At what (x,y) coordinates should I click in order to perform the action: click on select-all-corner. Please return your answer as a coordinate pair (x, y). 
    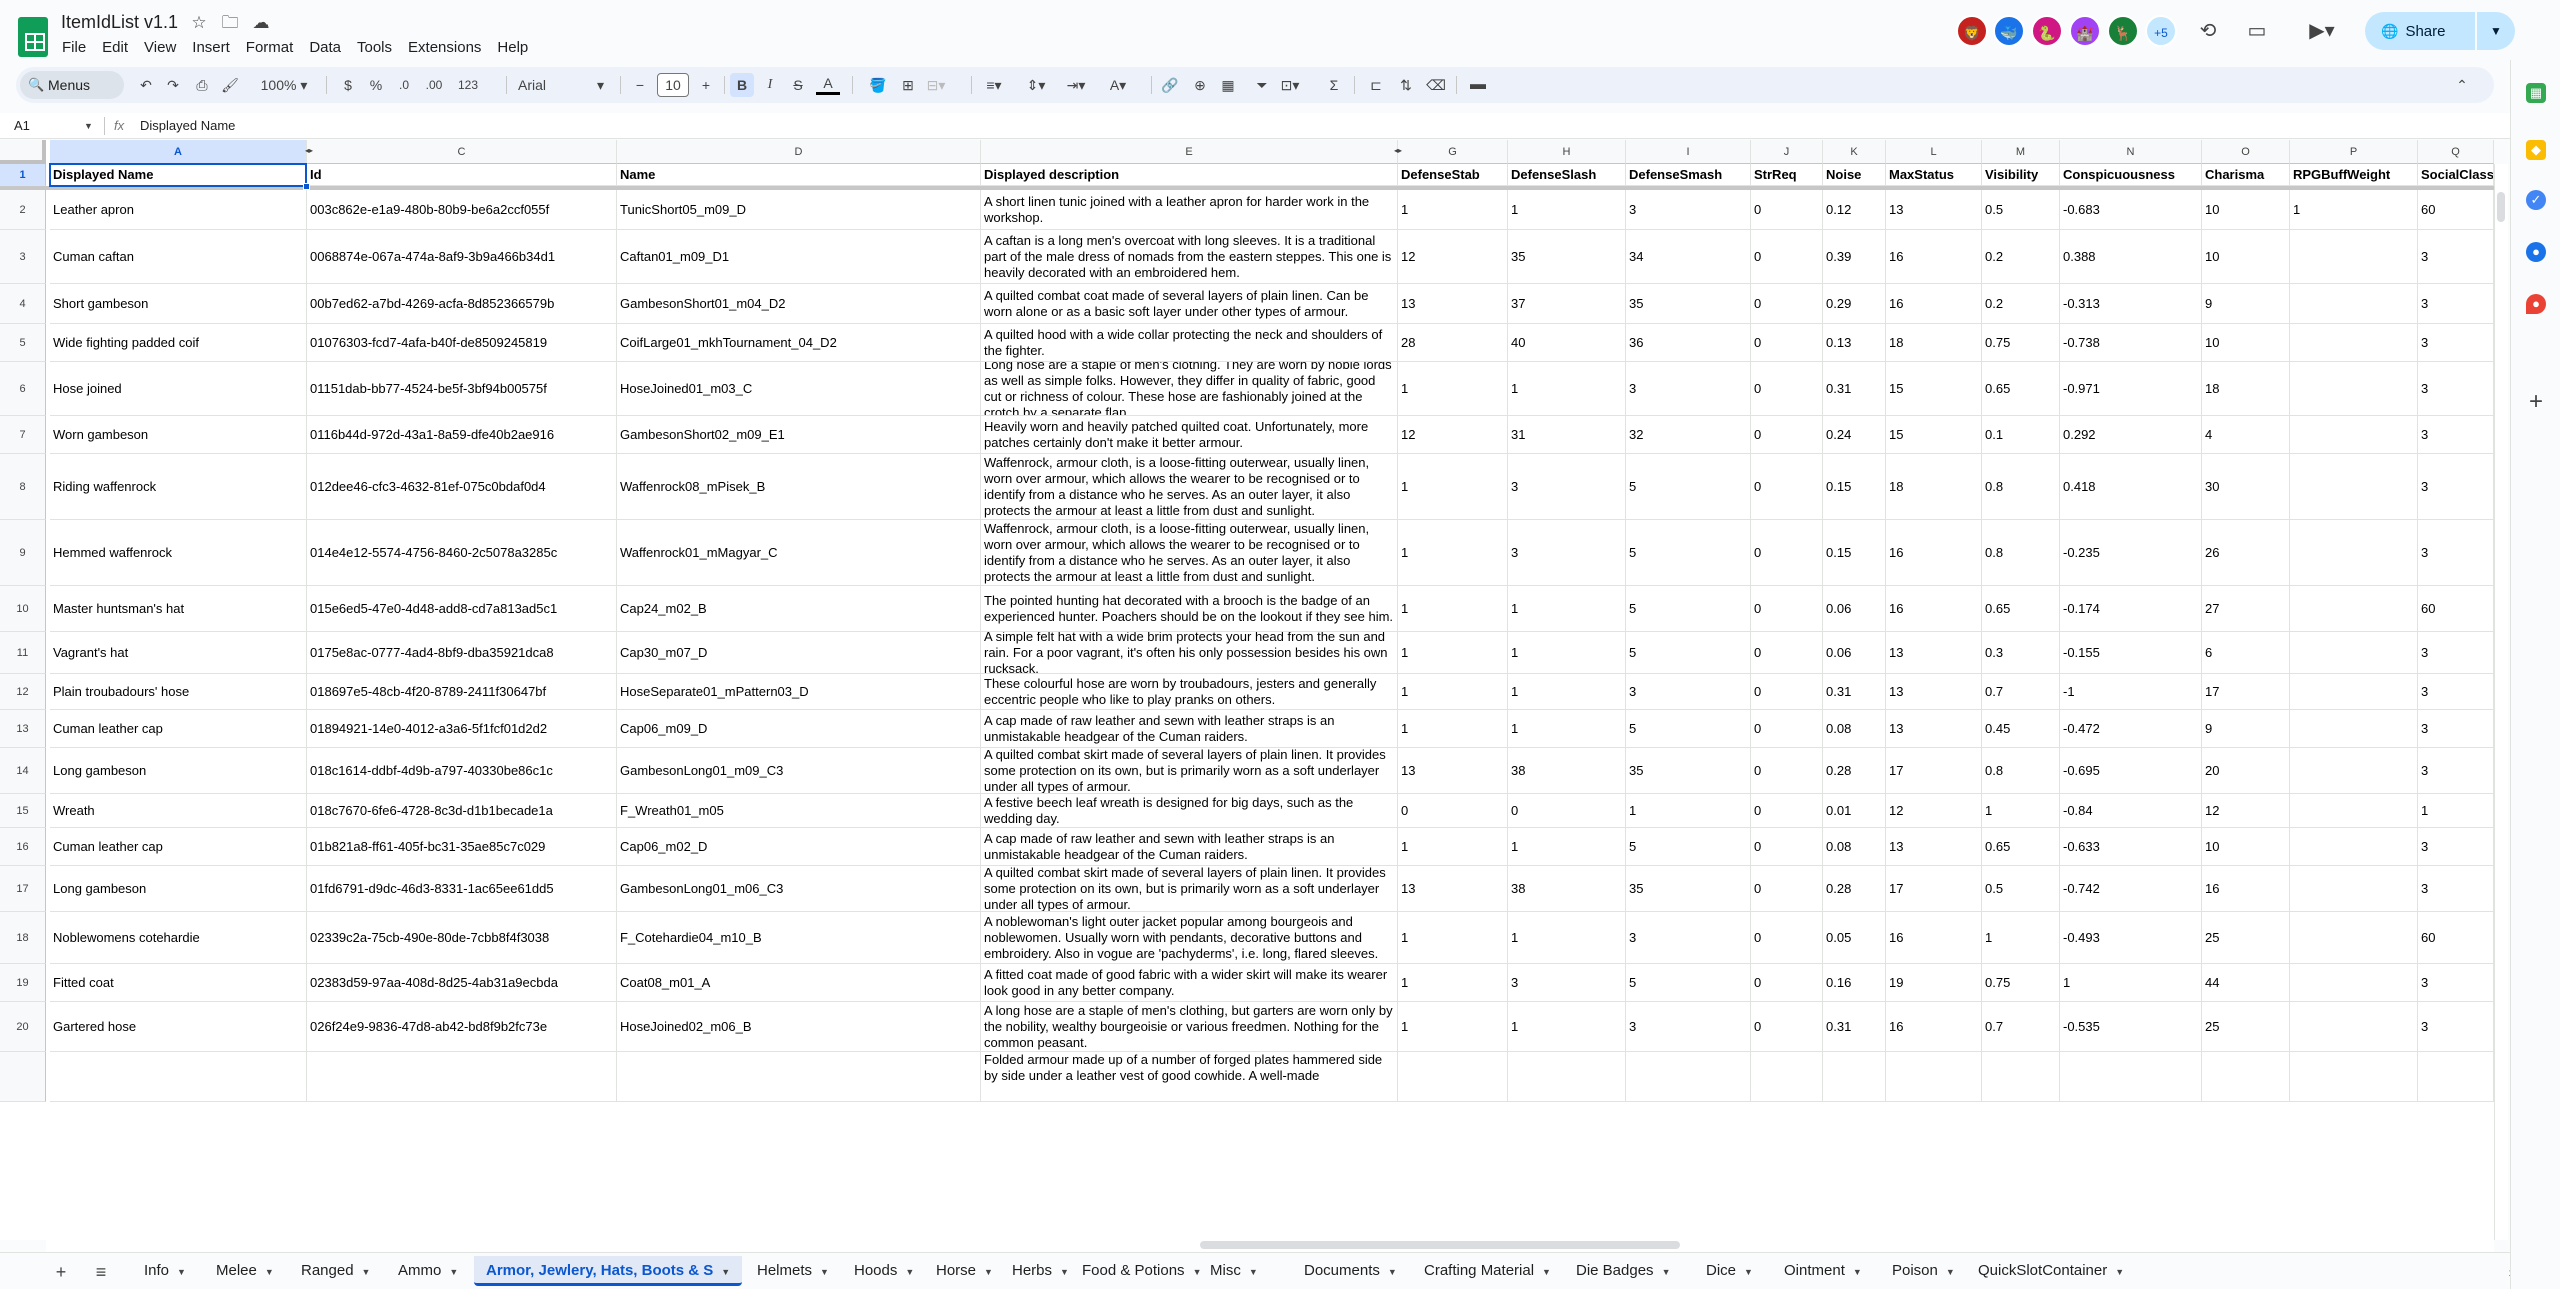
    Looking at the image, I should click on (23, 152).